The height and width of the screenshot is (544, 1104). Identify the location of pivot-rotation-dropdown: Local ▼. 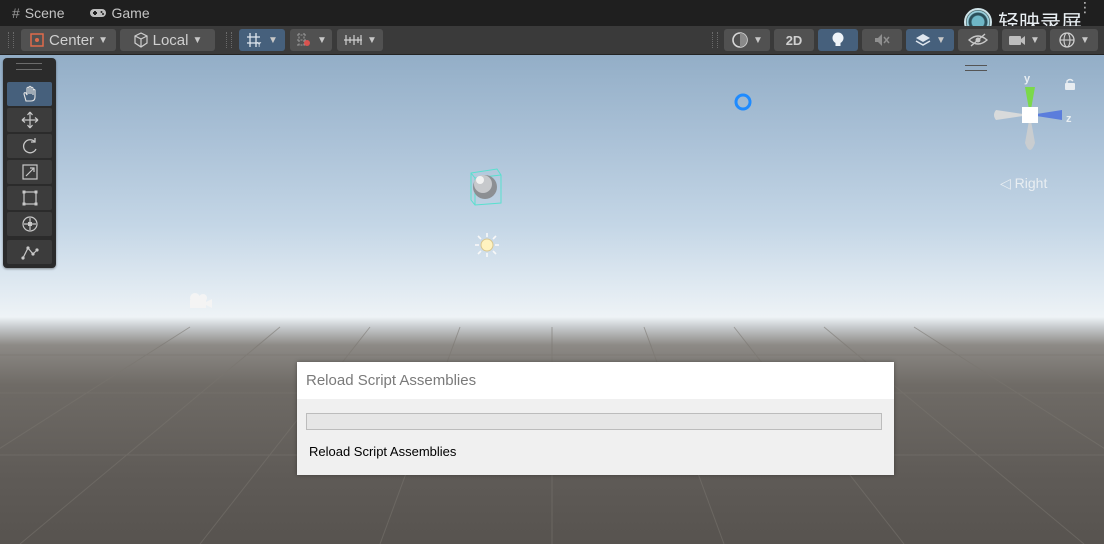
(167, 40).